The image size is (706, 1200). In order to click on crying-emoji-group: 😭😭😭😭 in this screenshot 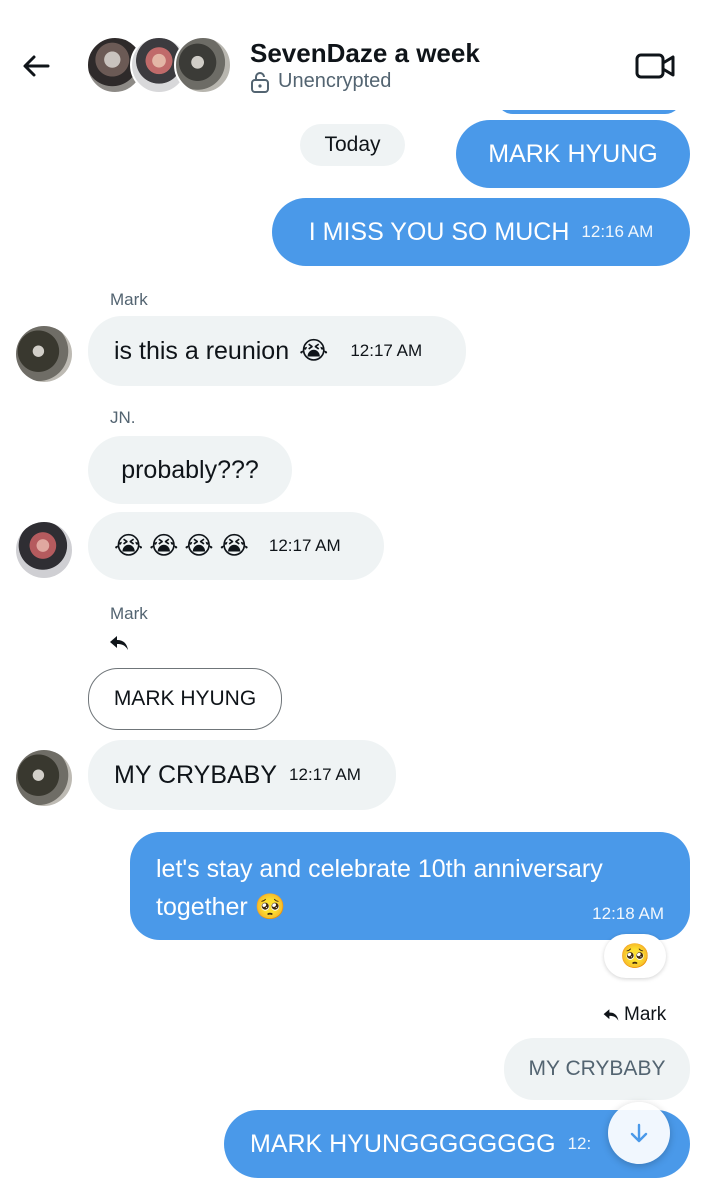, I will do `click(184, 545)`.